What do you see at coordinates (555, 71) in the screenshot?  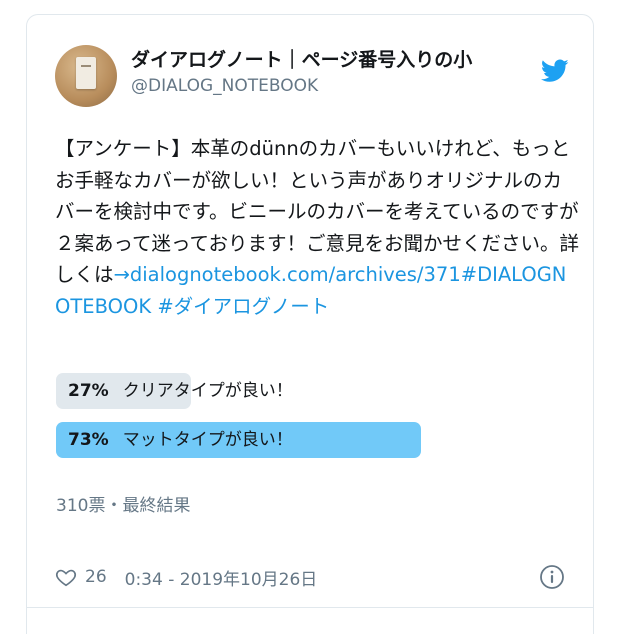 I see `twitter-bird-icon` at bounding box center [555, 71].